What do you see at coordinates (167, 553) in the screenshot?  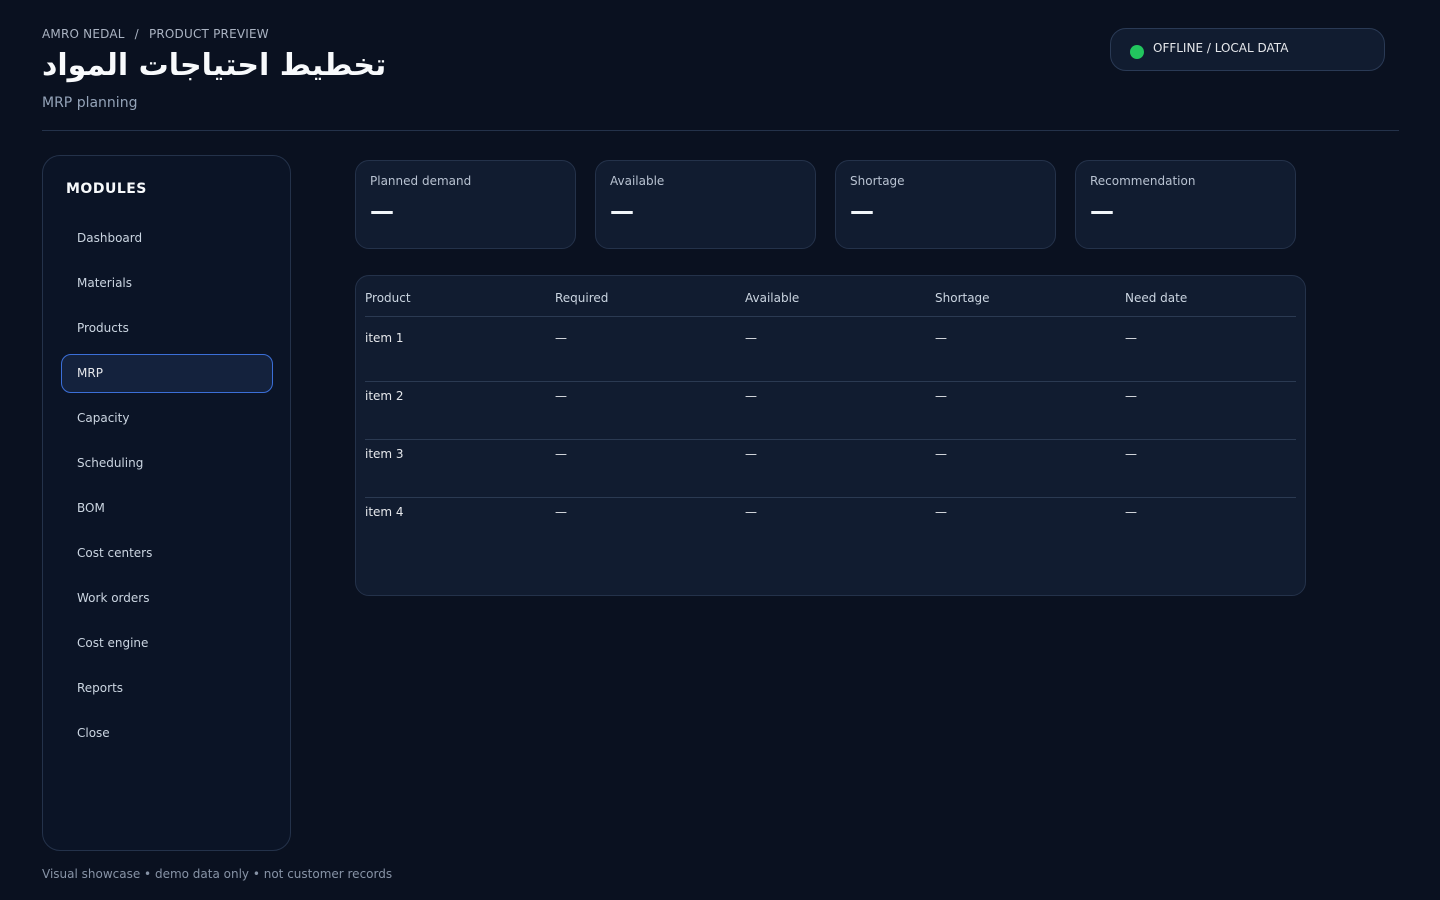 I see `sidebar-item-cost-centers: Cost centers` at bounding box center [167, 553].